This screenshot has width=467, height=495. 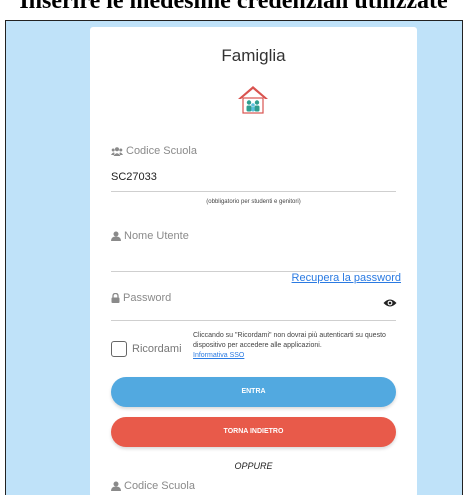 What do you see at coordinates (119, 349) in the screenshot?
I see `remember-checkbox` at bounding box center [119, 349].